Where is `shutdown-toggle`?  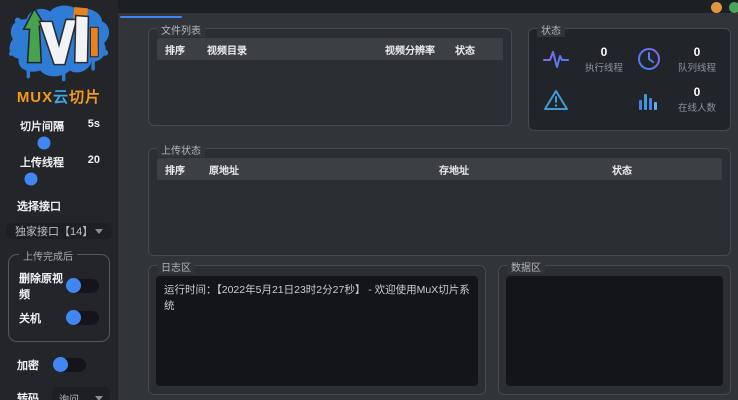
shutdown-toggle is located at coordinates (82, 317).